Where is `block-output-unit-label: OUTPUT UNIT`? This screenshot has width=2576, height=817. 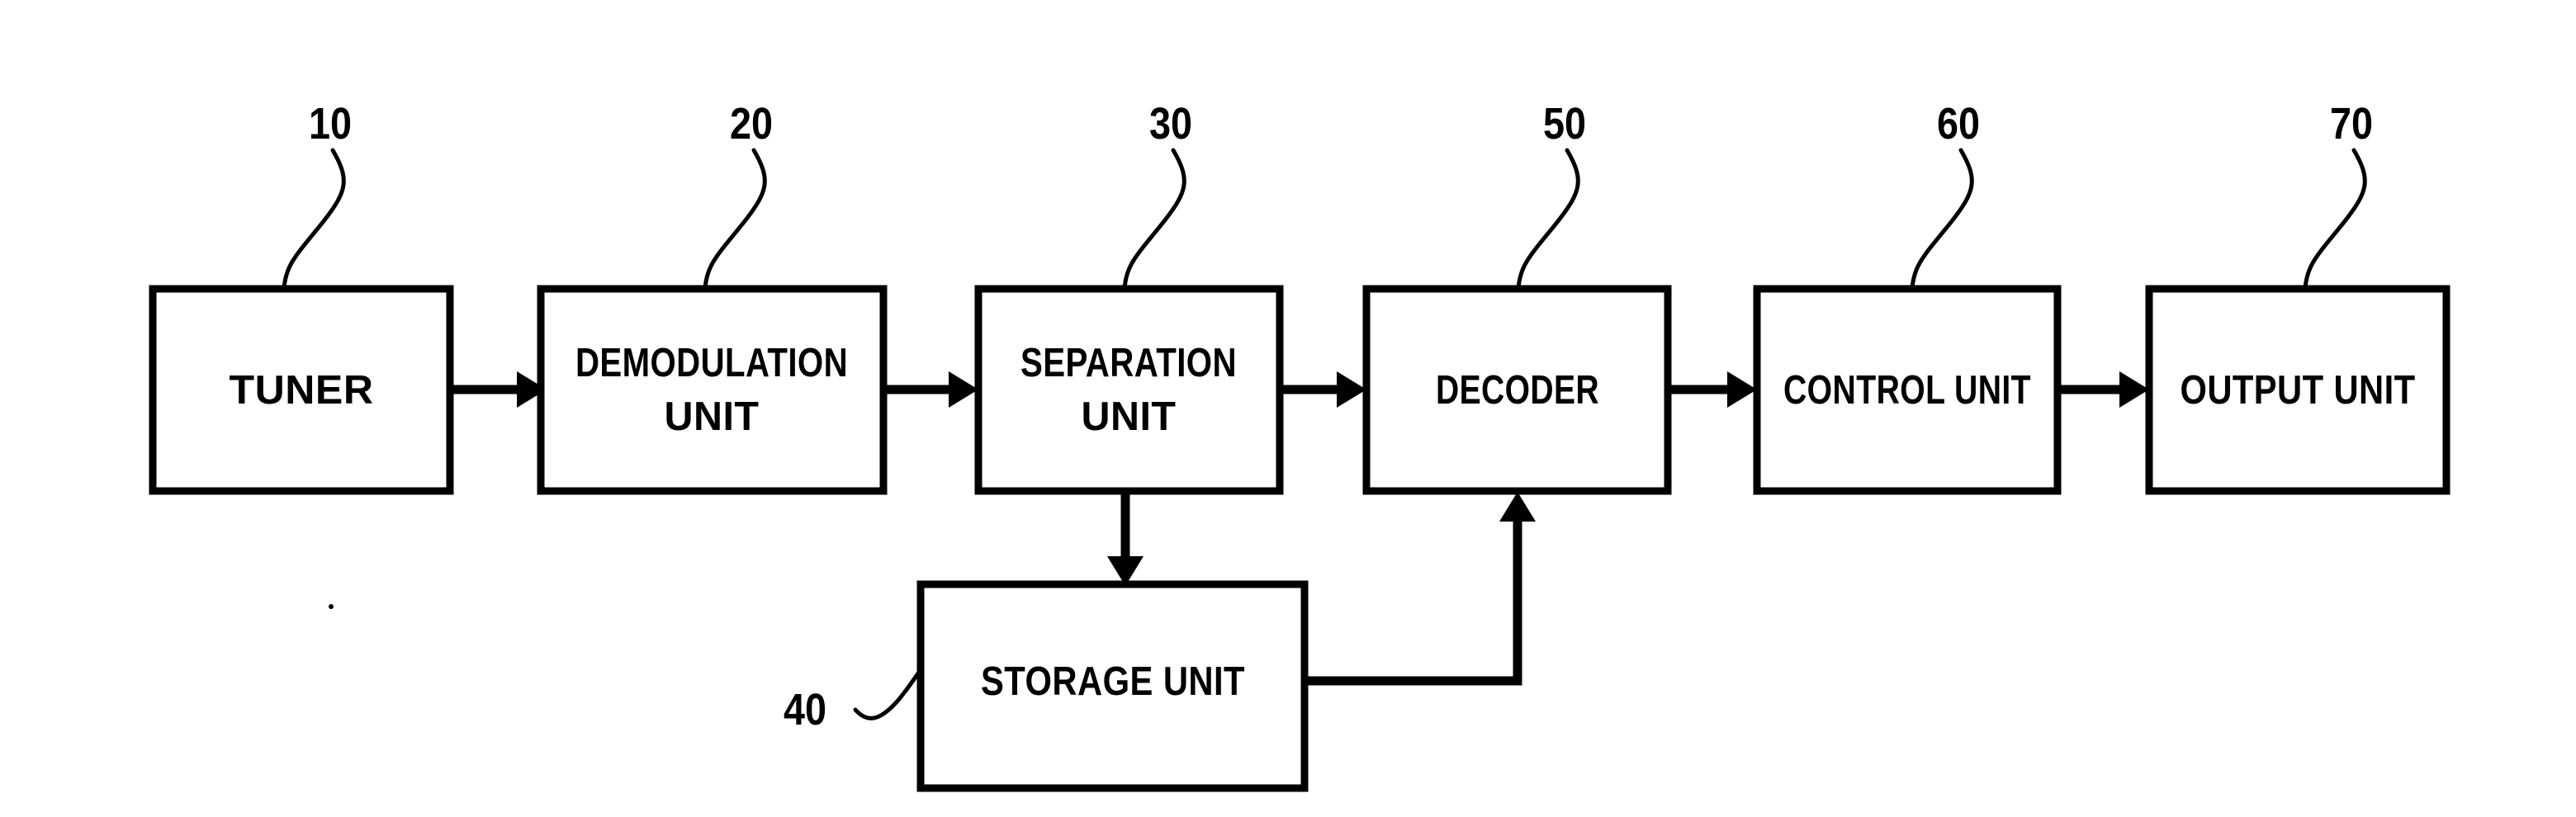 block-output-unit-label: OUTPUT UNIT is located at coordinates (2298, 390).